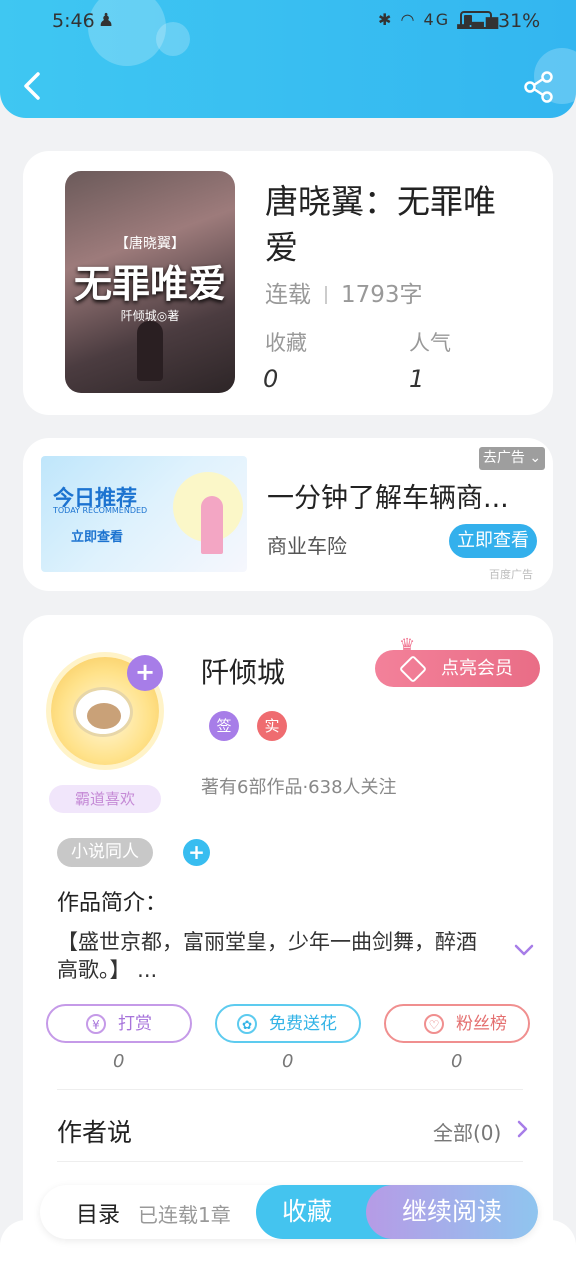  Describe the element at coordinates (145, 673) in the screenshot. I see `follow-plus-icon: +` at that location.